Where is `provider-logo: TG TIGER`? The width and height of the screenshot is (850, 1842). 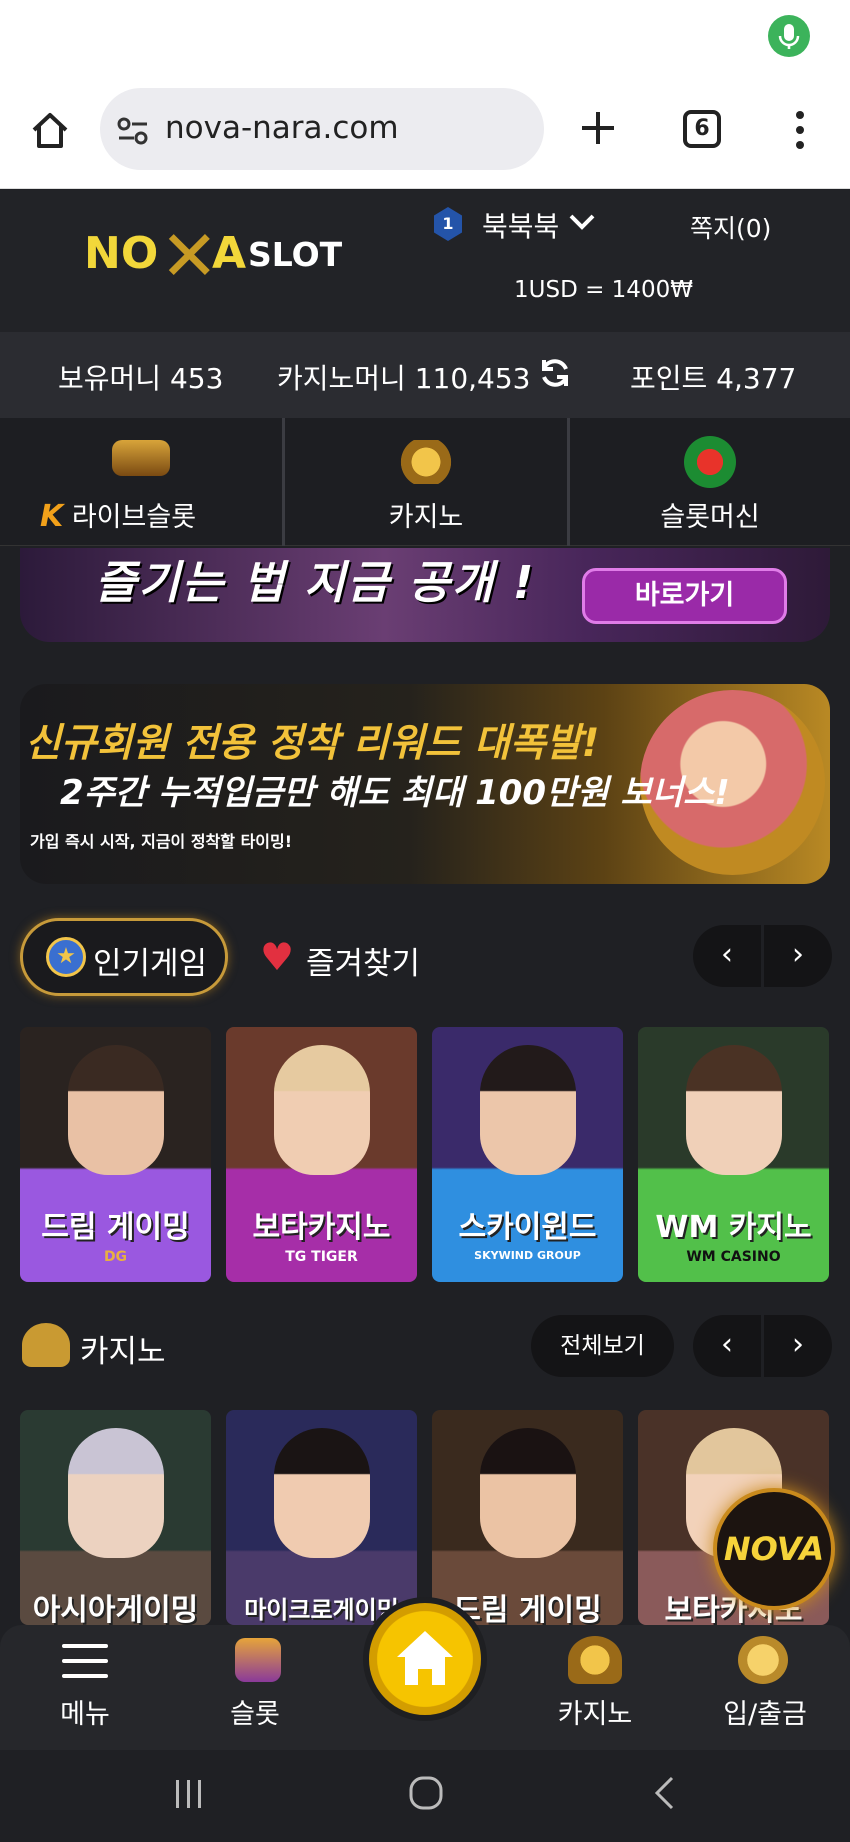
provider-logo: TG TIGER is located at coordinates (321, 1257).